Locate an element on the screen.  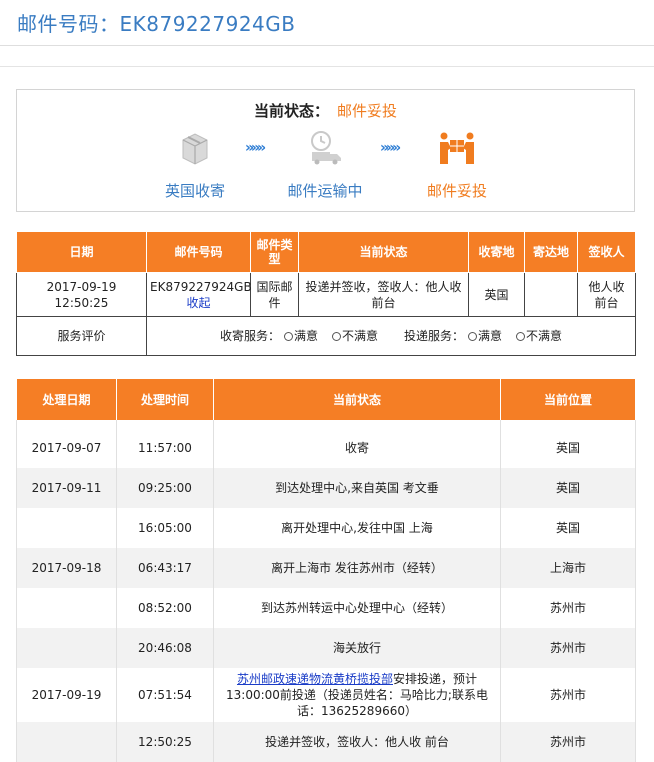
deliver-service-label: 投递服务： is located at coordinates (434, 336).